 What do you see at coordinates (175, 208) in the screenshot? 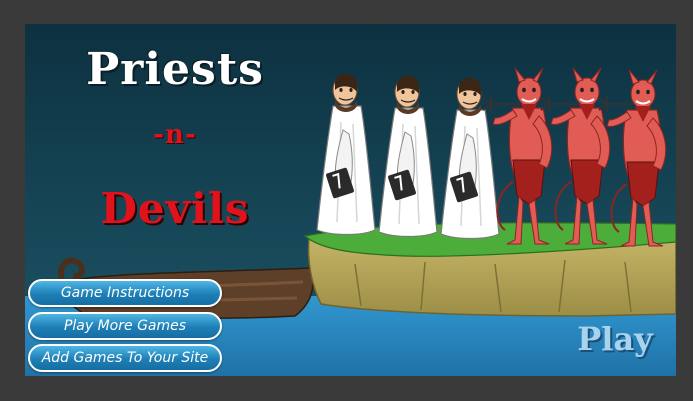
I see `title-devils: Devils` at bounding box center [175, 208].